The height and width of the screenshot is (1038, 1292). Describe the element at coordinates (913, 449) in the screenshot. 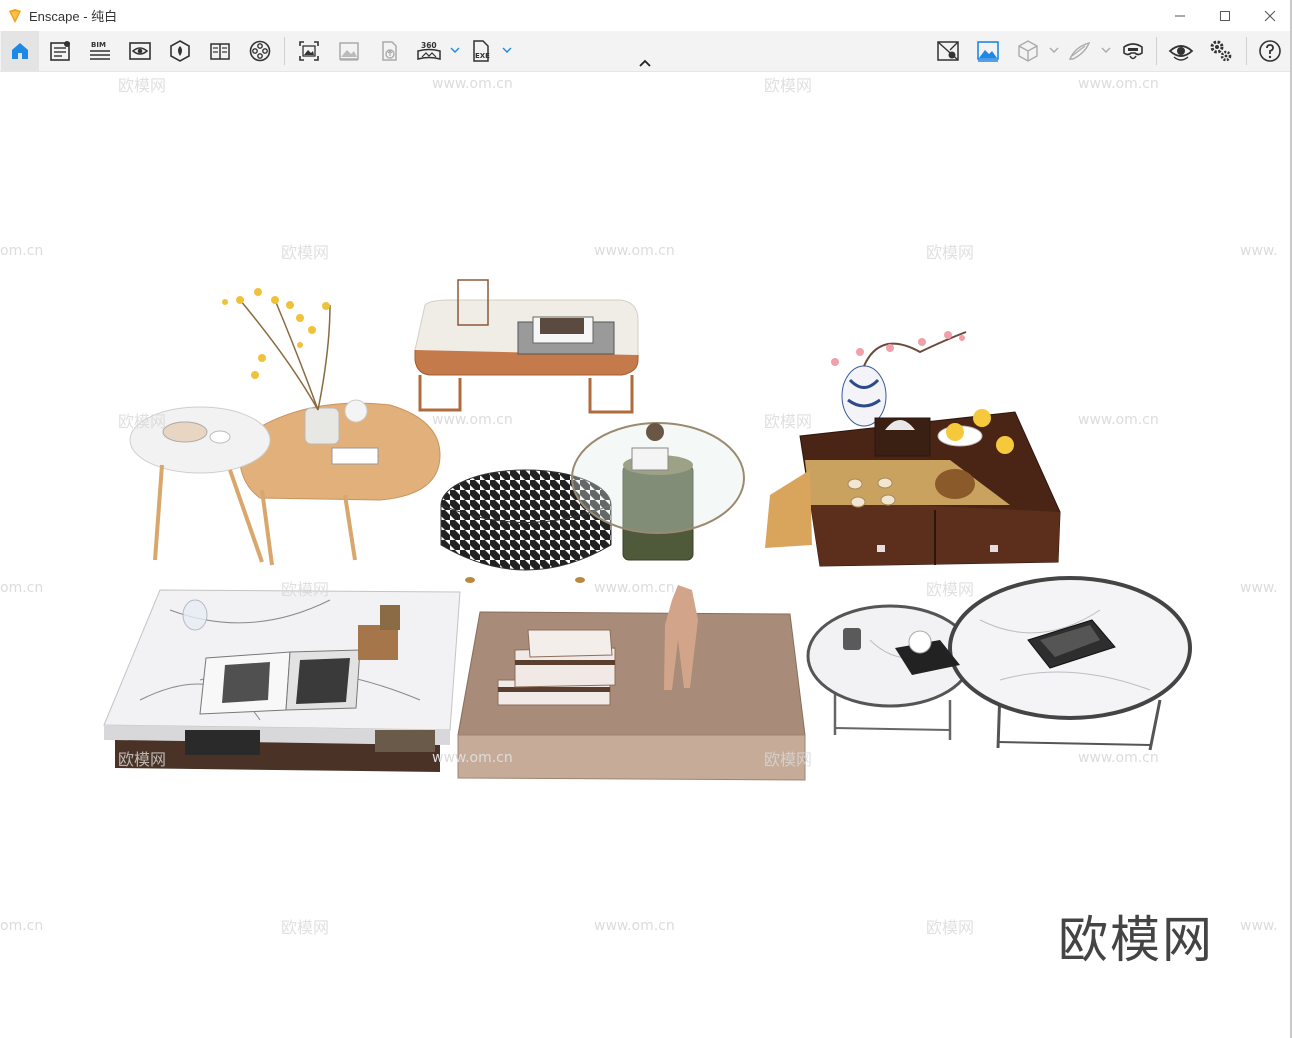

I see `wood-tea-table` at that location.